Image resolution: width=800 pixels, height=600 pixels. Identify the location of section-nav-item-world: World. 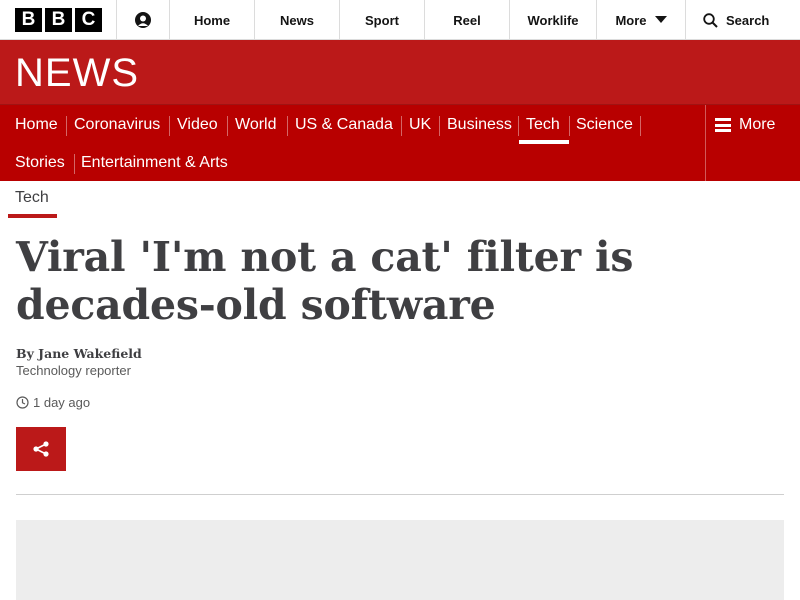
(256, 125).